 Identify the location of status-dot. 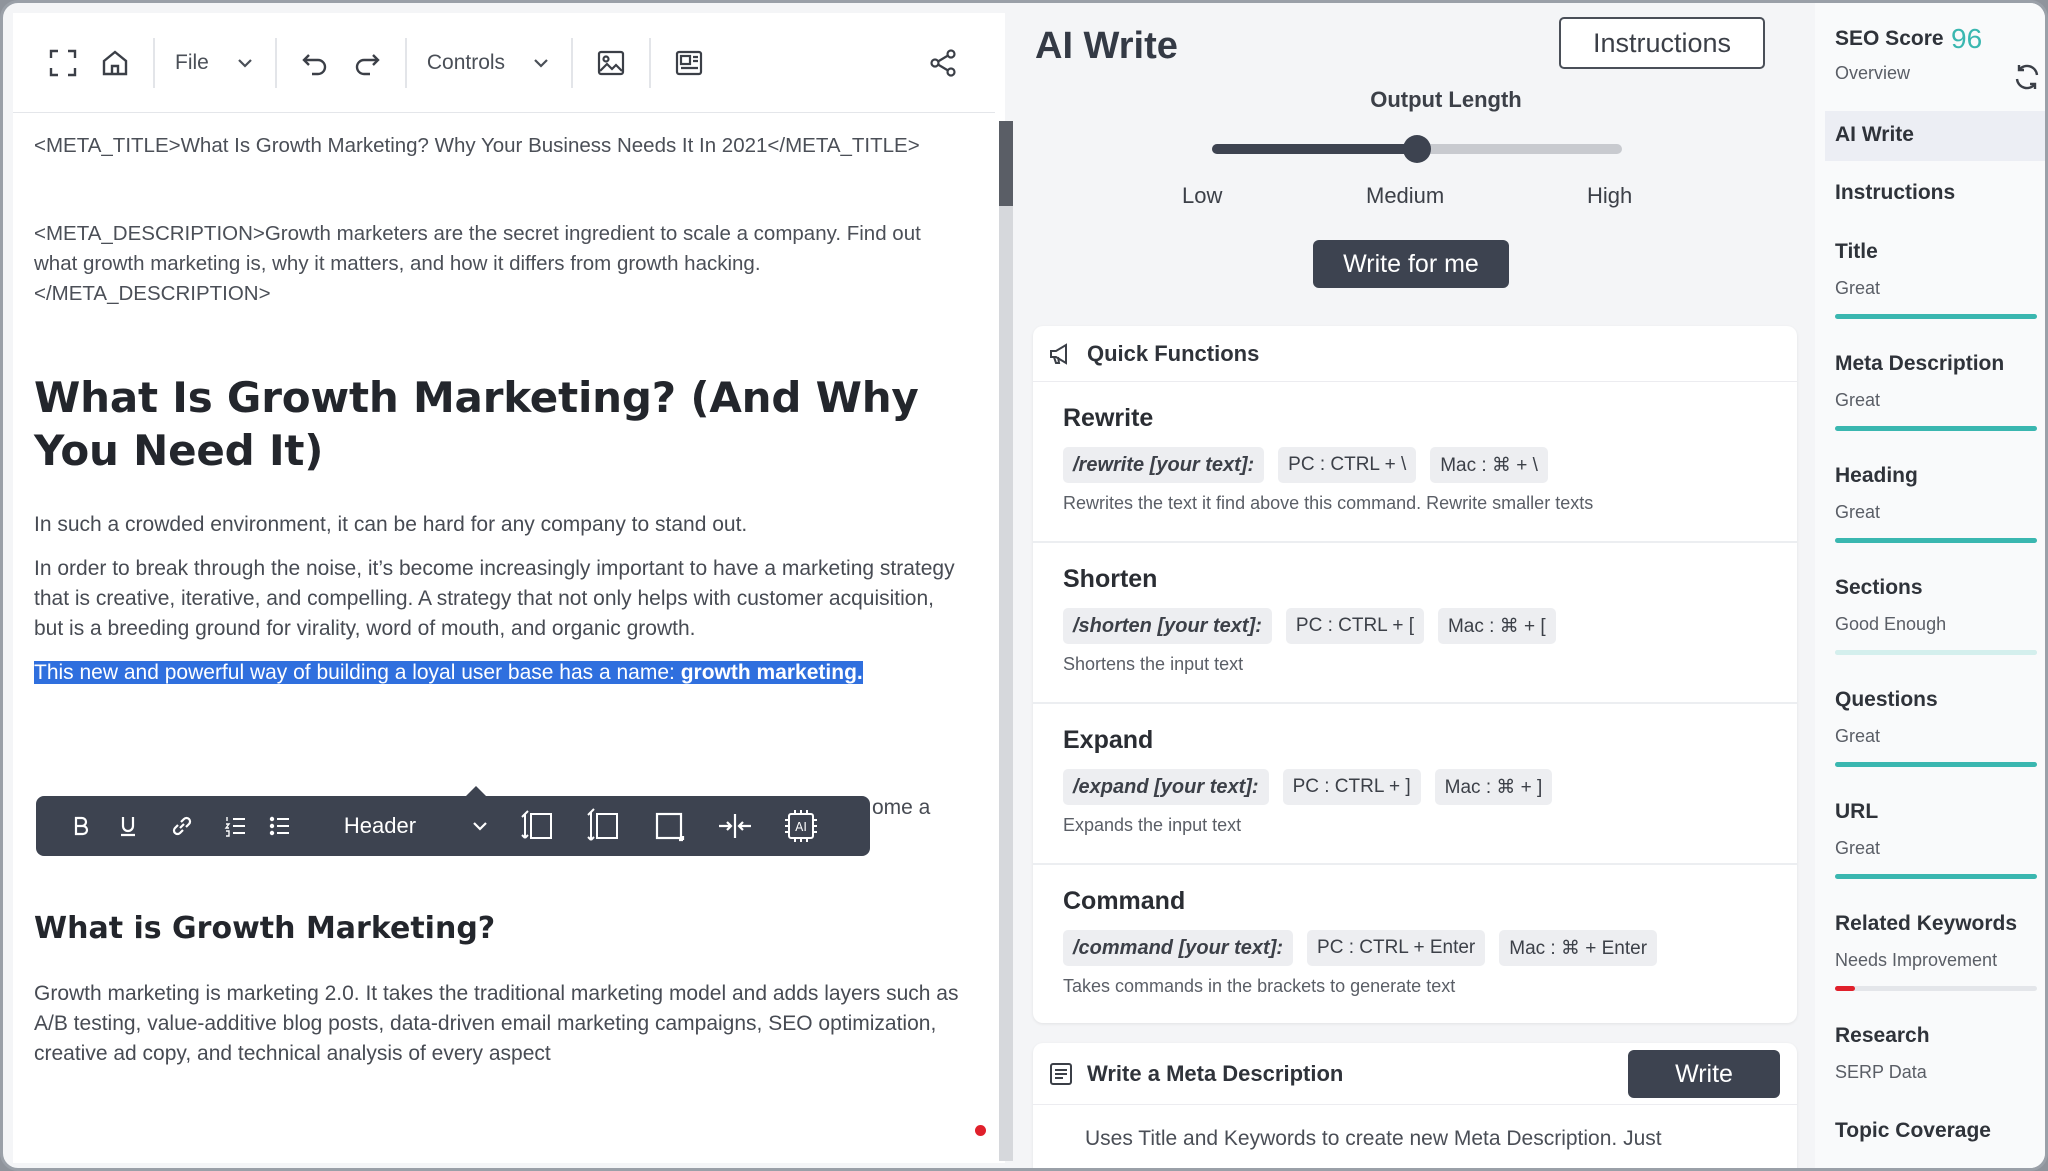
(980, 1130).